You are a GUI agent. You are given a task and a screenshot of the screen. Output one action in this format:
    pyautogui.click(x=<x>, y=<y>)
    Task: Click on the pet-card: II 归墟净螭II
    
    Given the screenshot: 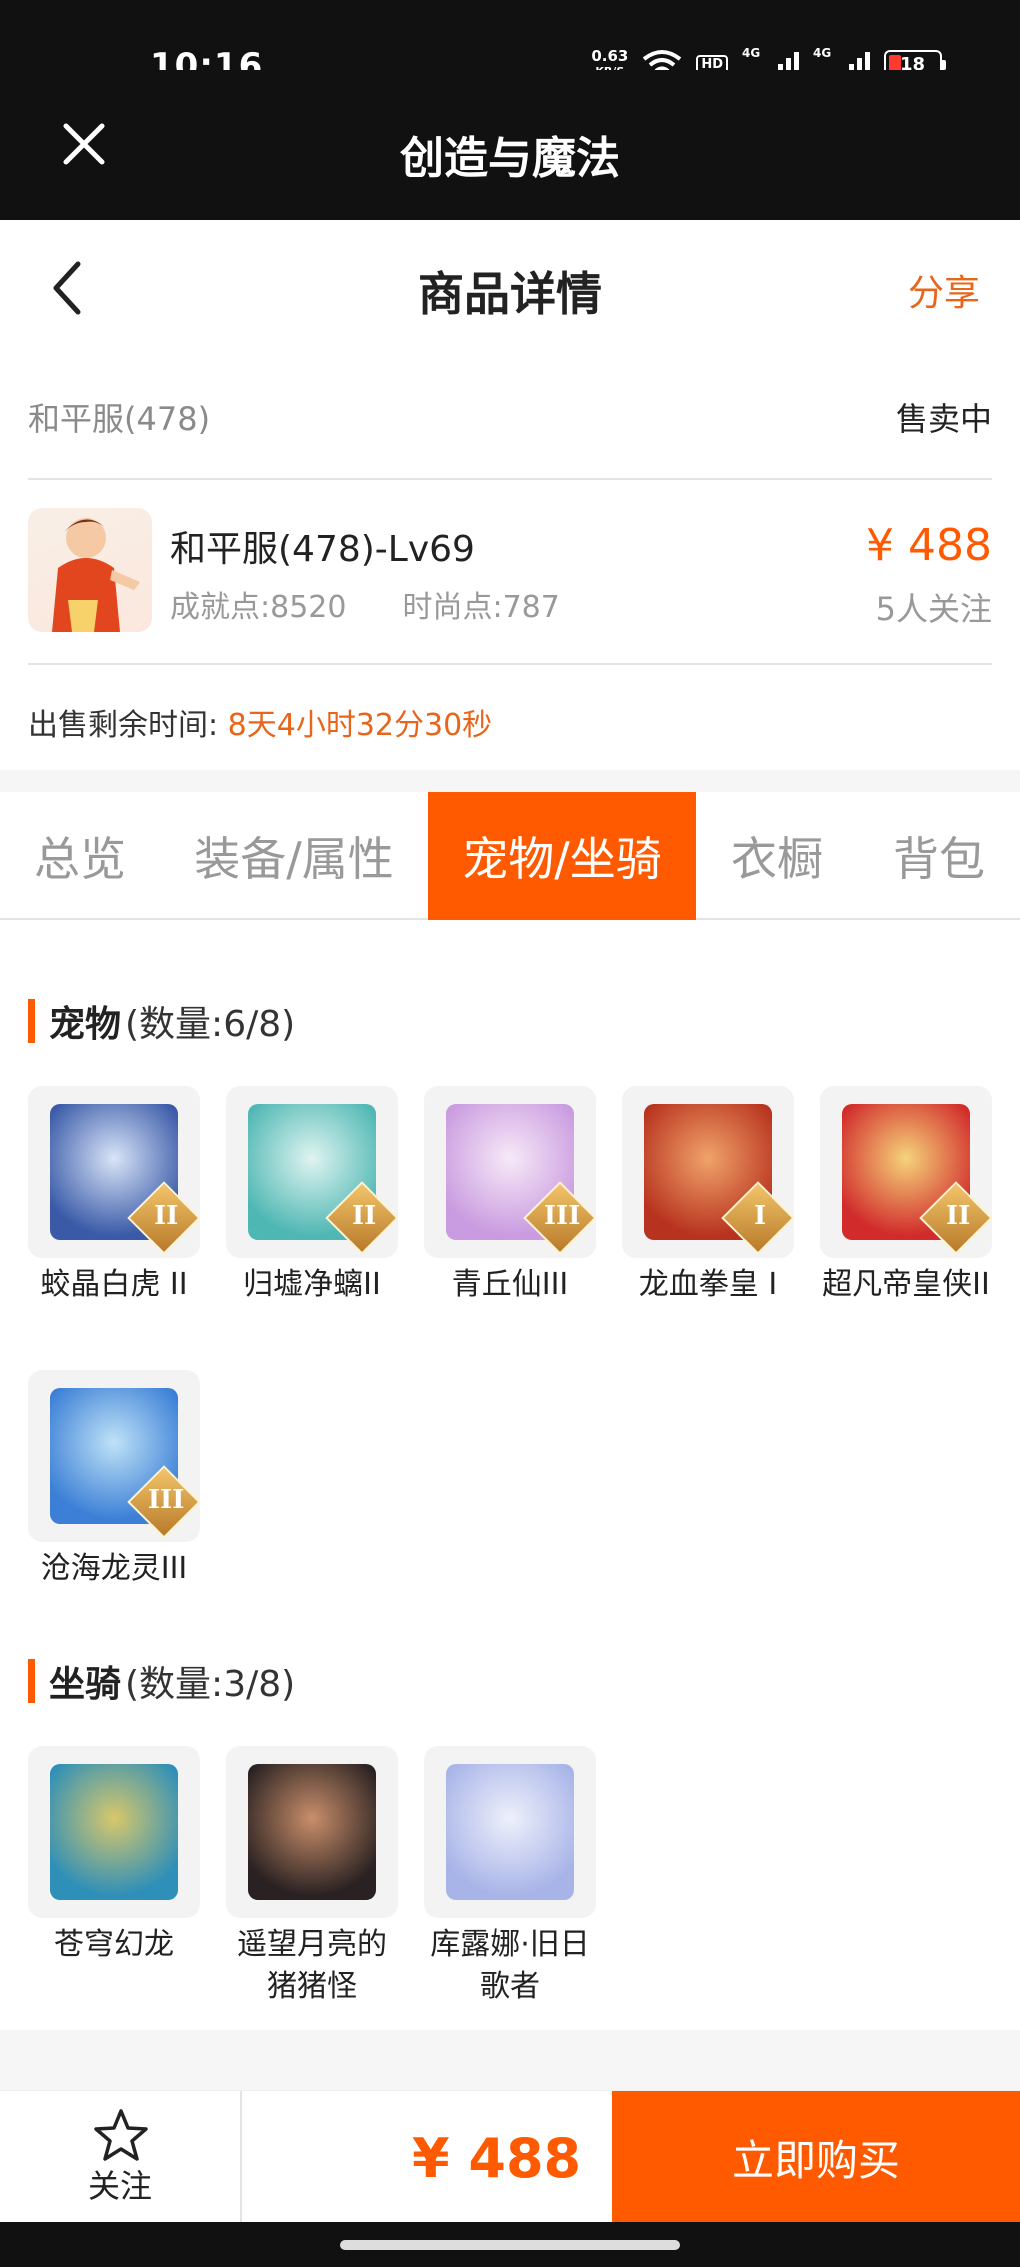 What is the action you would take?
    pyautogui.click(x=312, y=1196)
    